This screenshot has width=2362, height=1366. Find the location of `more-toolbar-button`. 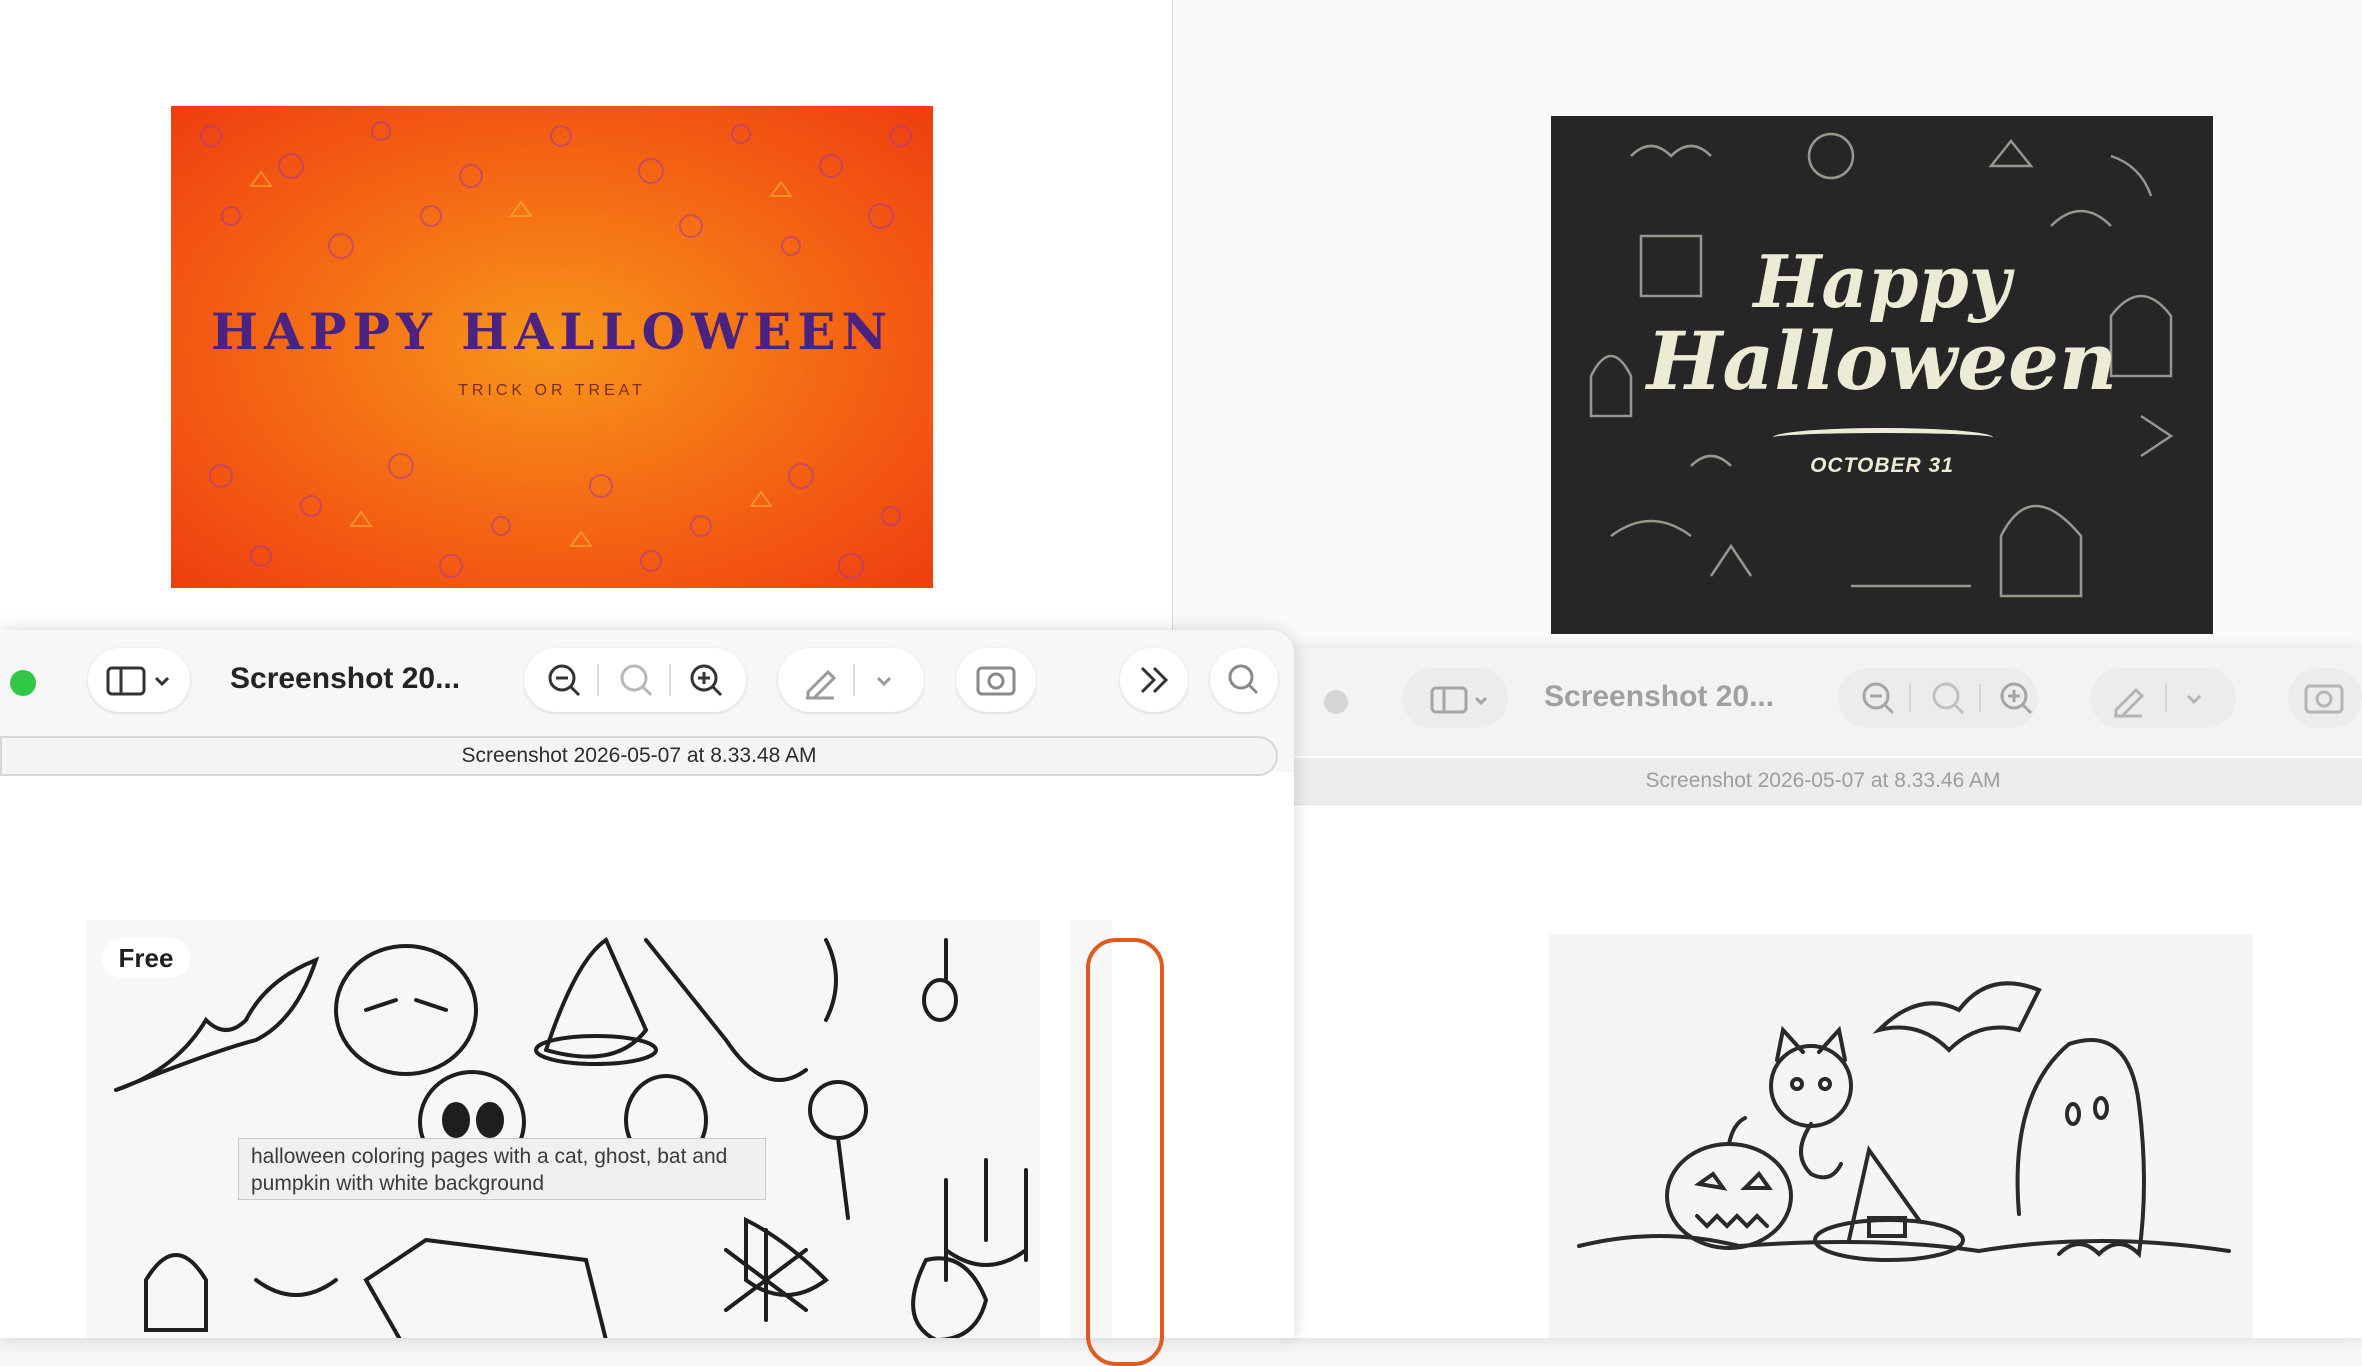

more-toolbar-button is located at coordinates (1154, 680).